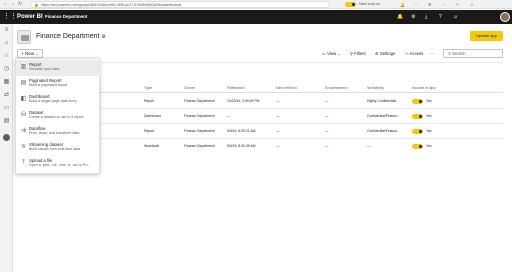  Describe the element at coordinates (450, 53) in the screenshot. I see `search-icon: ⚲` at that location.